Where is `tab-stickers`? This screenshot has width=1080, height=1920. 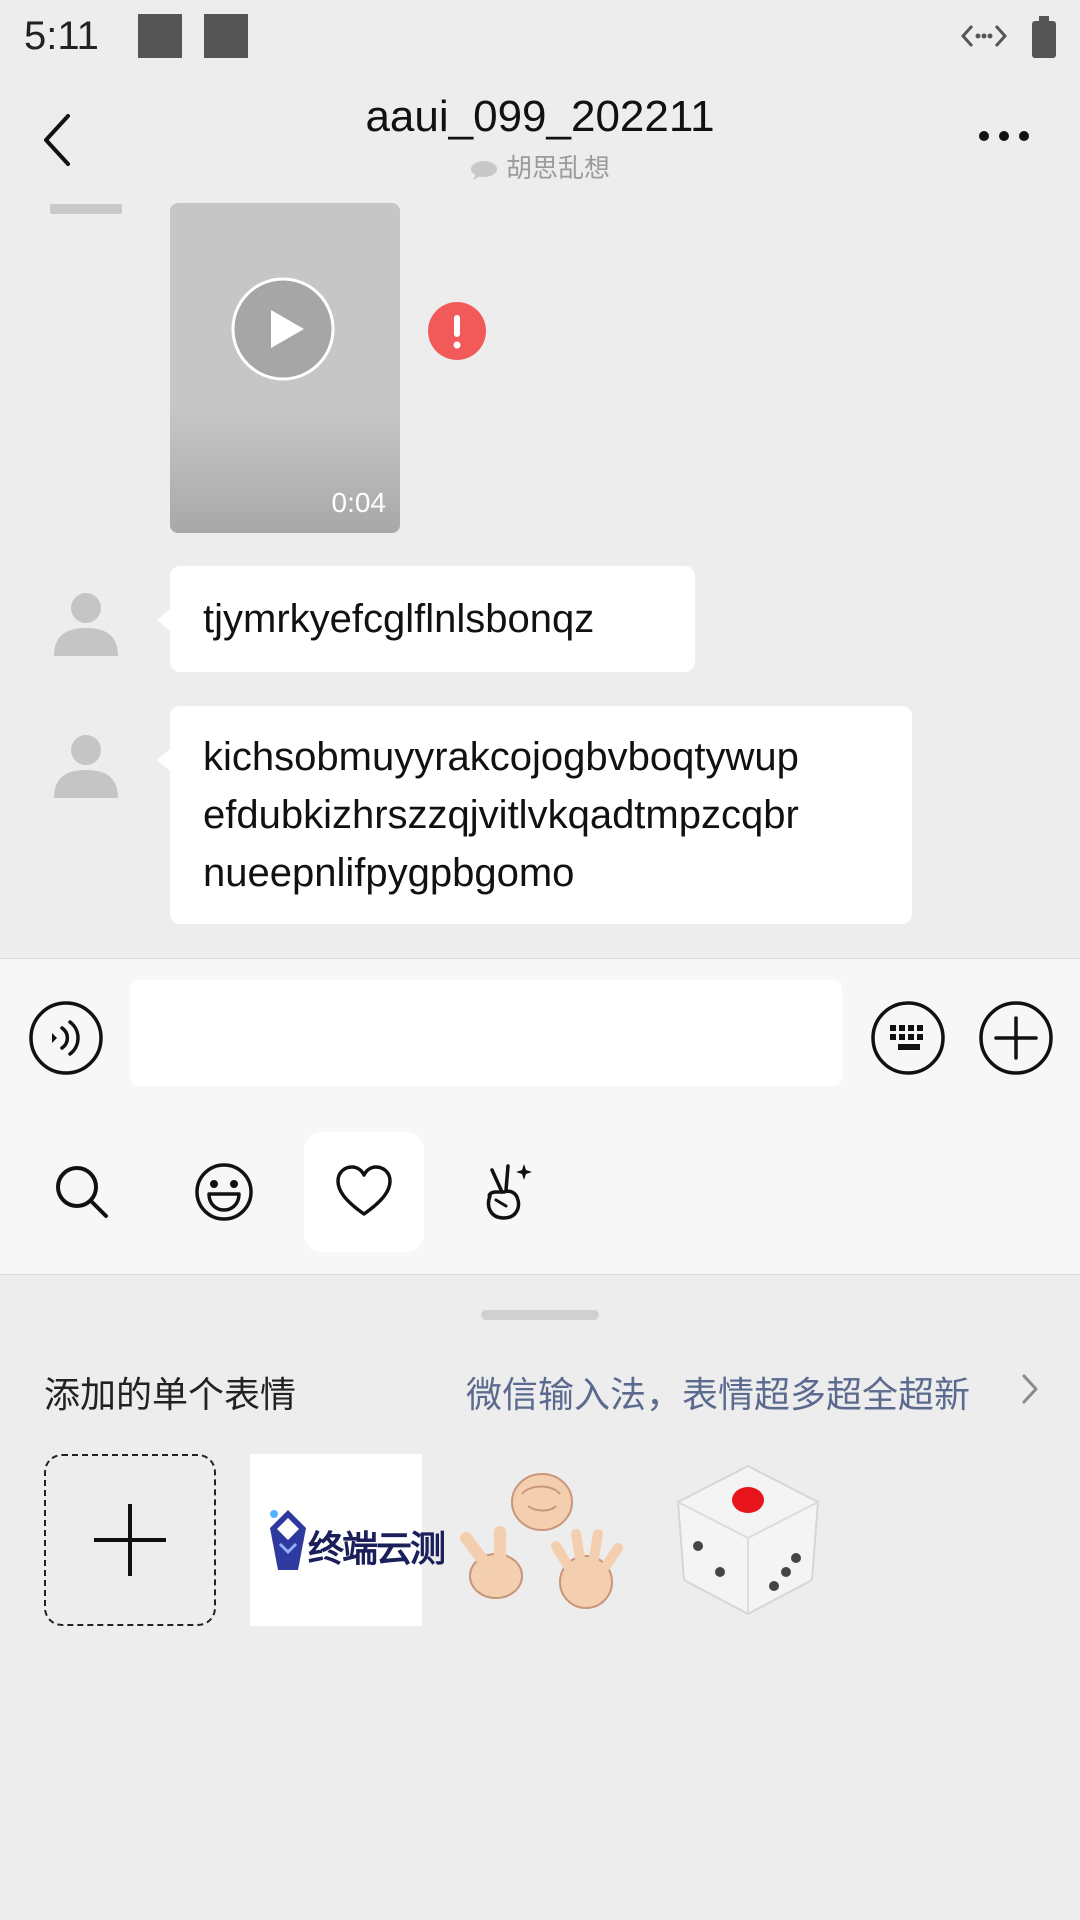
tab-stickers is located at coordinates (504, 1192).